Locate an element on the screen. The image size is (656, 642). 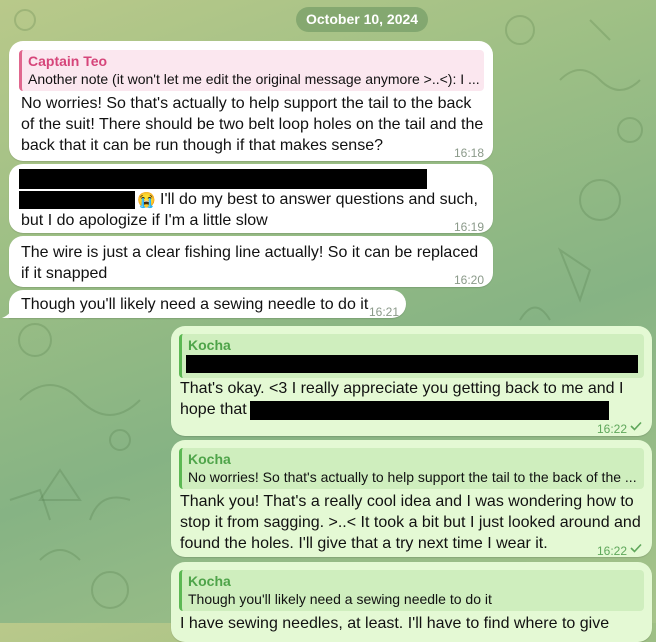
message-text-line: hope that is located at coordinates (213, 409).